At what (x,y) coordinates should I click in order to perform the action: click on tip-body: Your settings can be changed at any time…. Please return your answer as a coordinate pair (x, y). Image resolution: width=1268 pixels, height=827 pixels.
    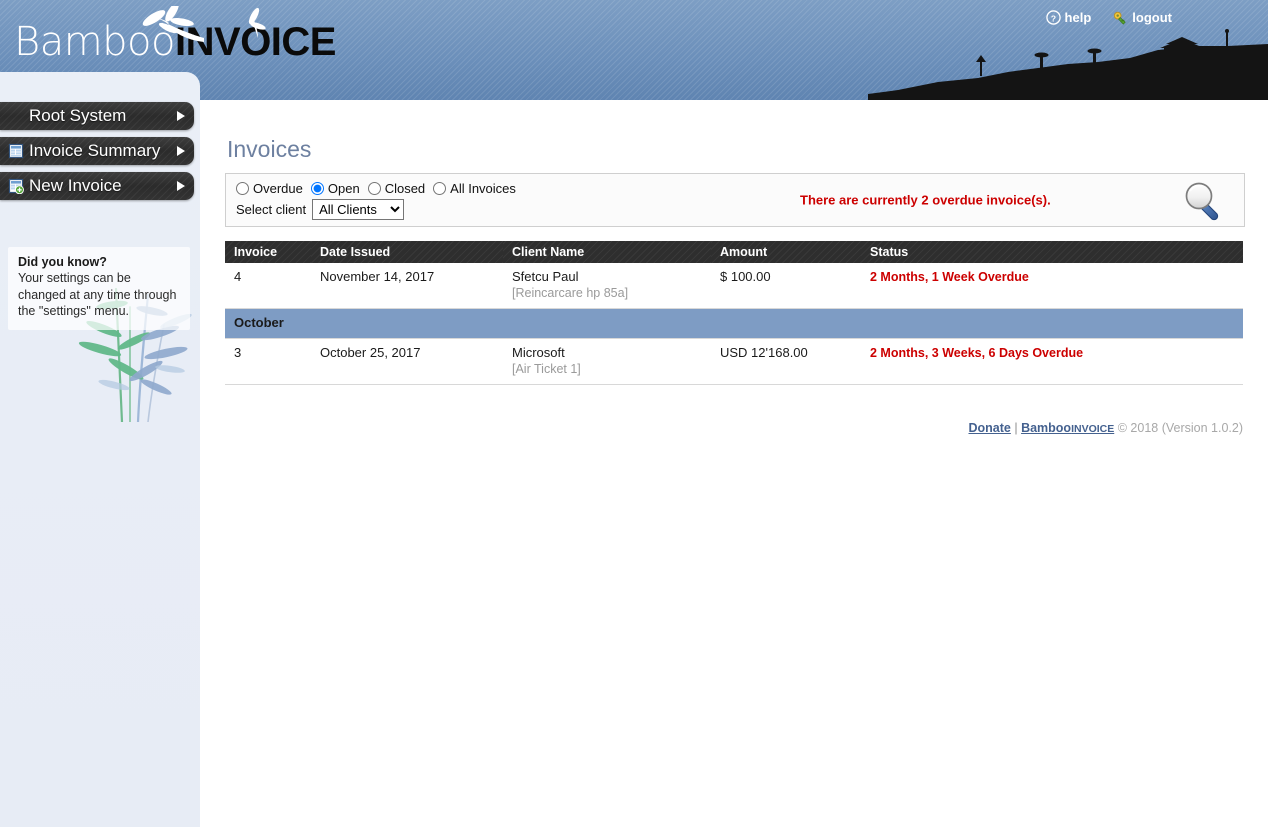
    Looking at the image, I should click on (97, 294).